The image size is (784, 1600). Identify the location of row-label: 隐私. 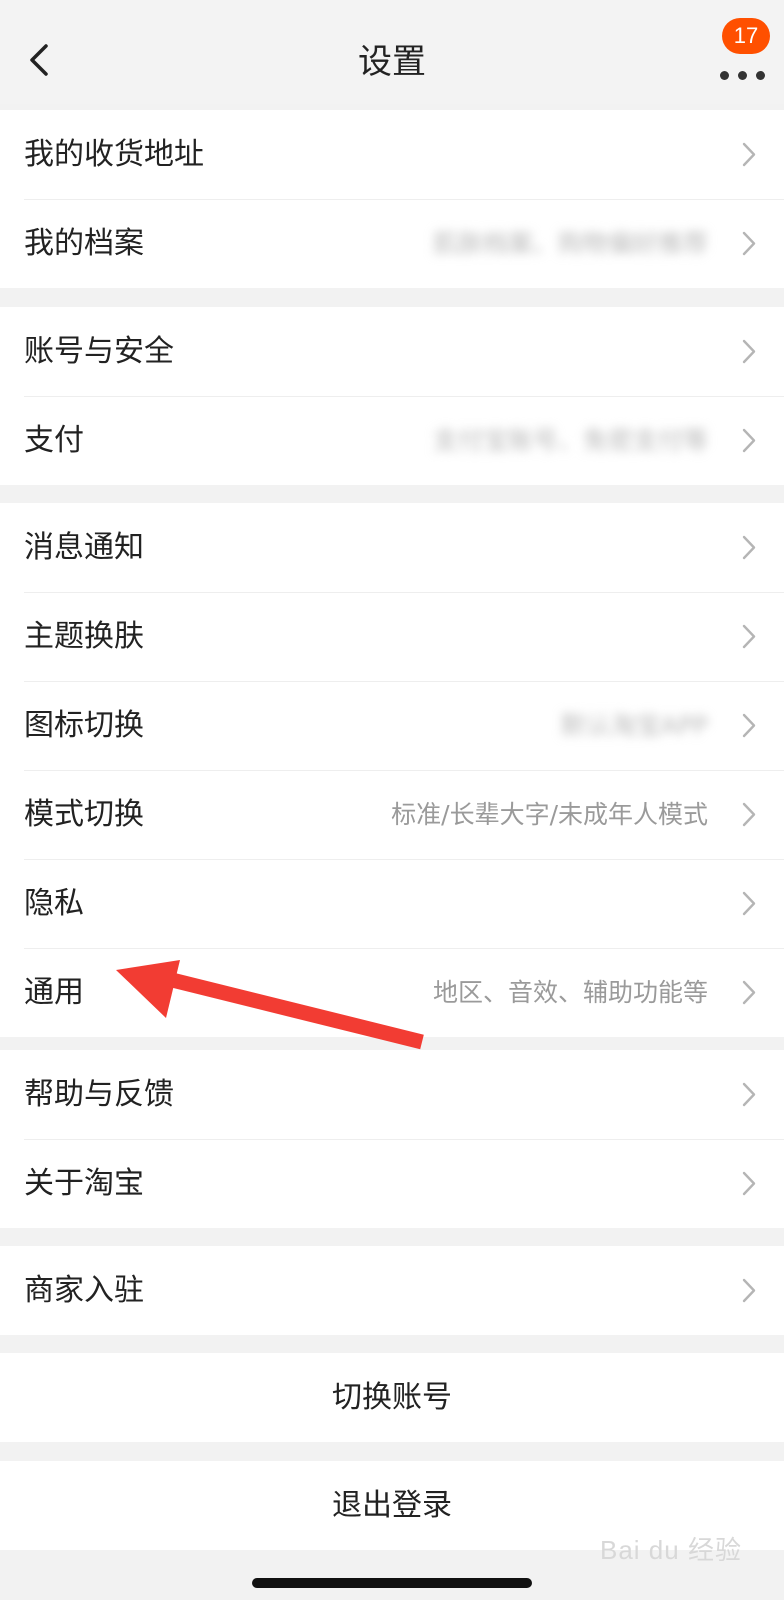
(54, 903).